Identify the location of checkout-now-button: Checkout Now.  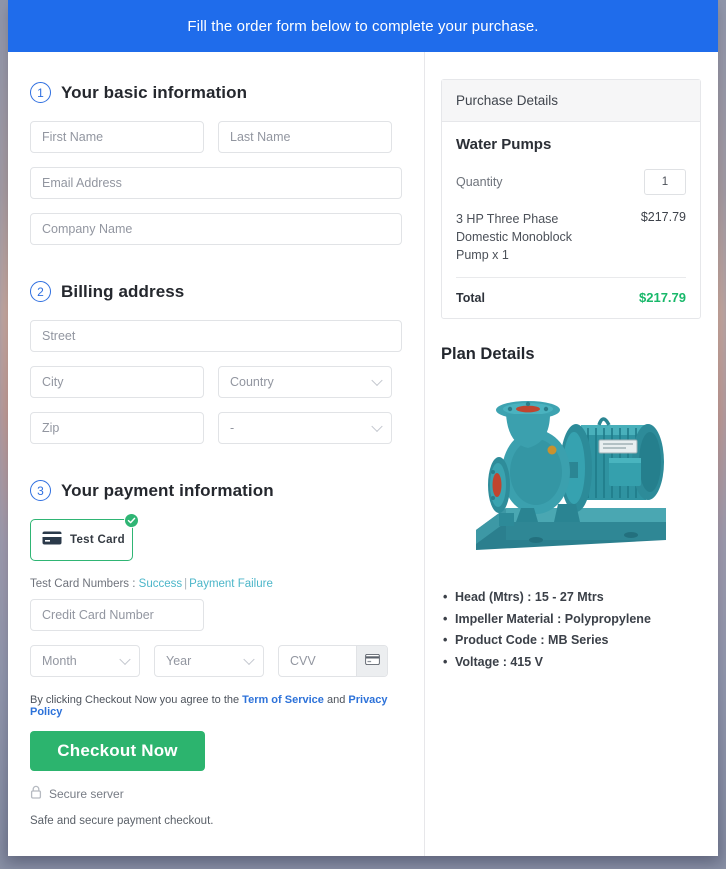
(117, 751).